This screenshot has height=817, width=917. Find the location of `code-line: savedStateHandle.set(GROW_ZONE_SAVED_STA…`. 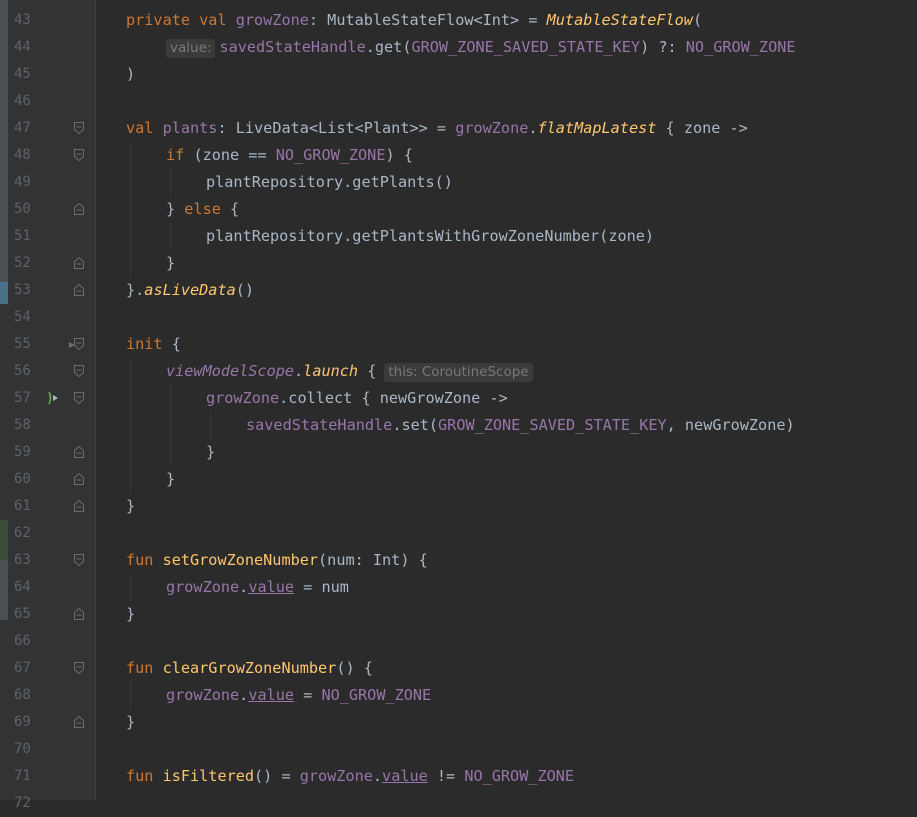

code-line: savedStateHandle.set(GROW_ZONE_SAVED_STA… is located at coordinates (520, 425).